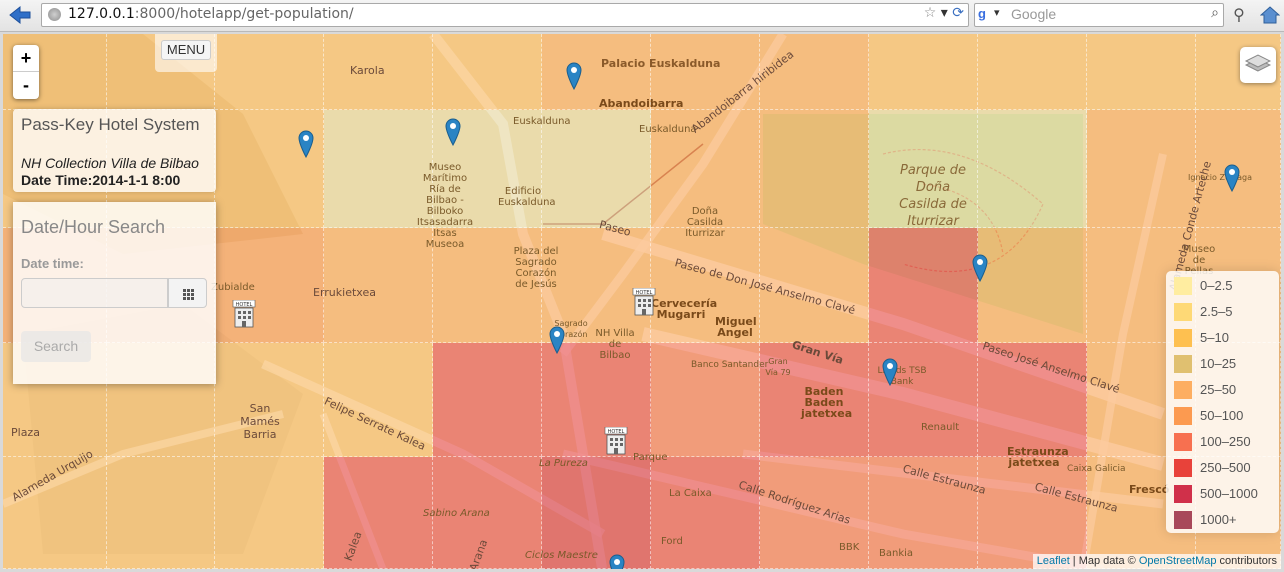 The width and height of the screenshot is (1284, 572). What do you see at coordinates (244, 14) in the screenshot?
I see `url-path: :8000/hotelapp/get-population/` at bounding box center [244, 14].